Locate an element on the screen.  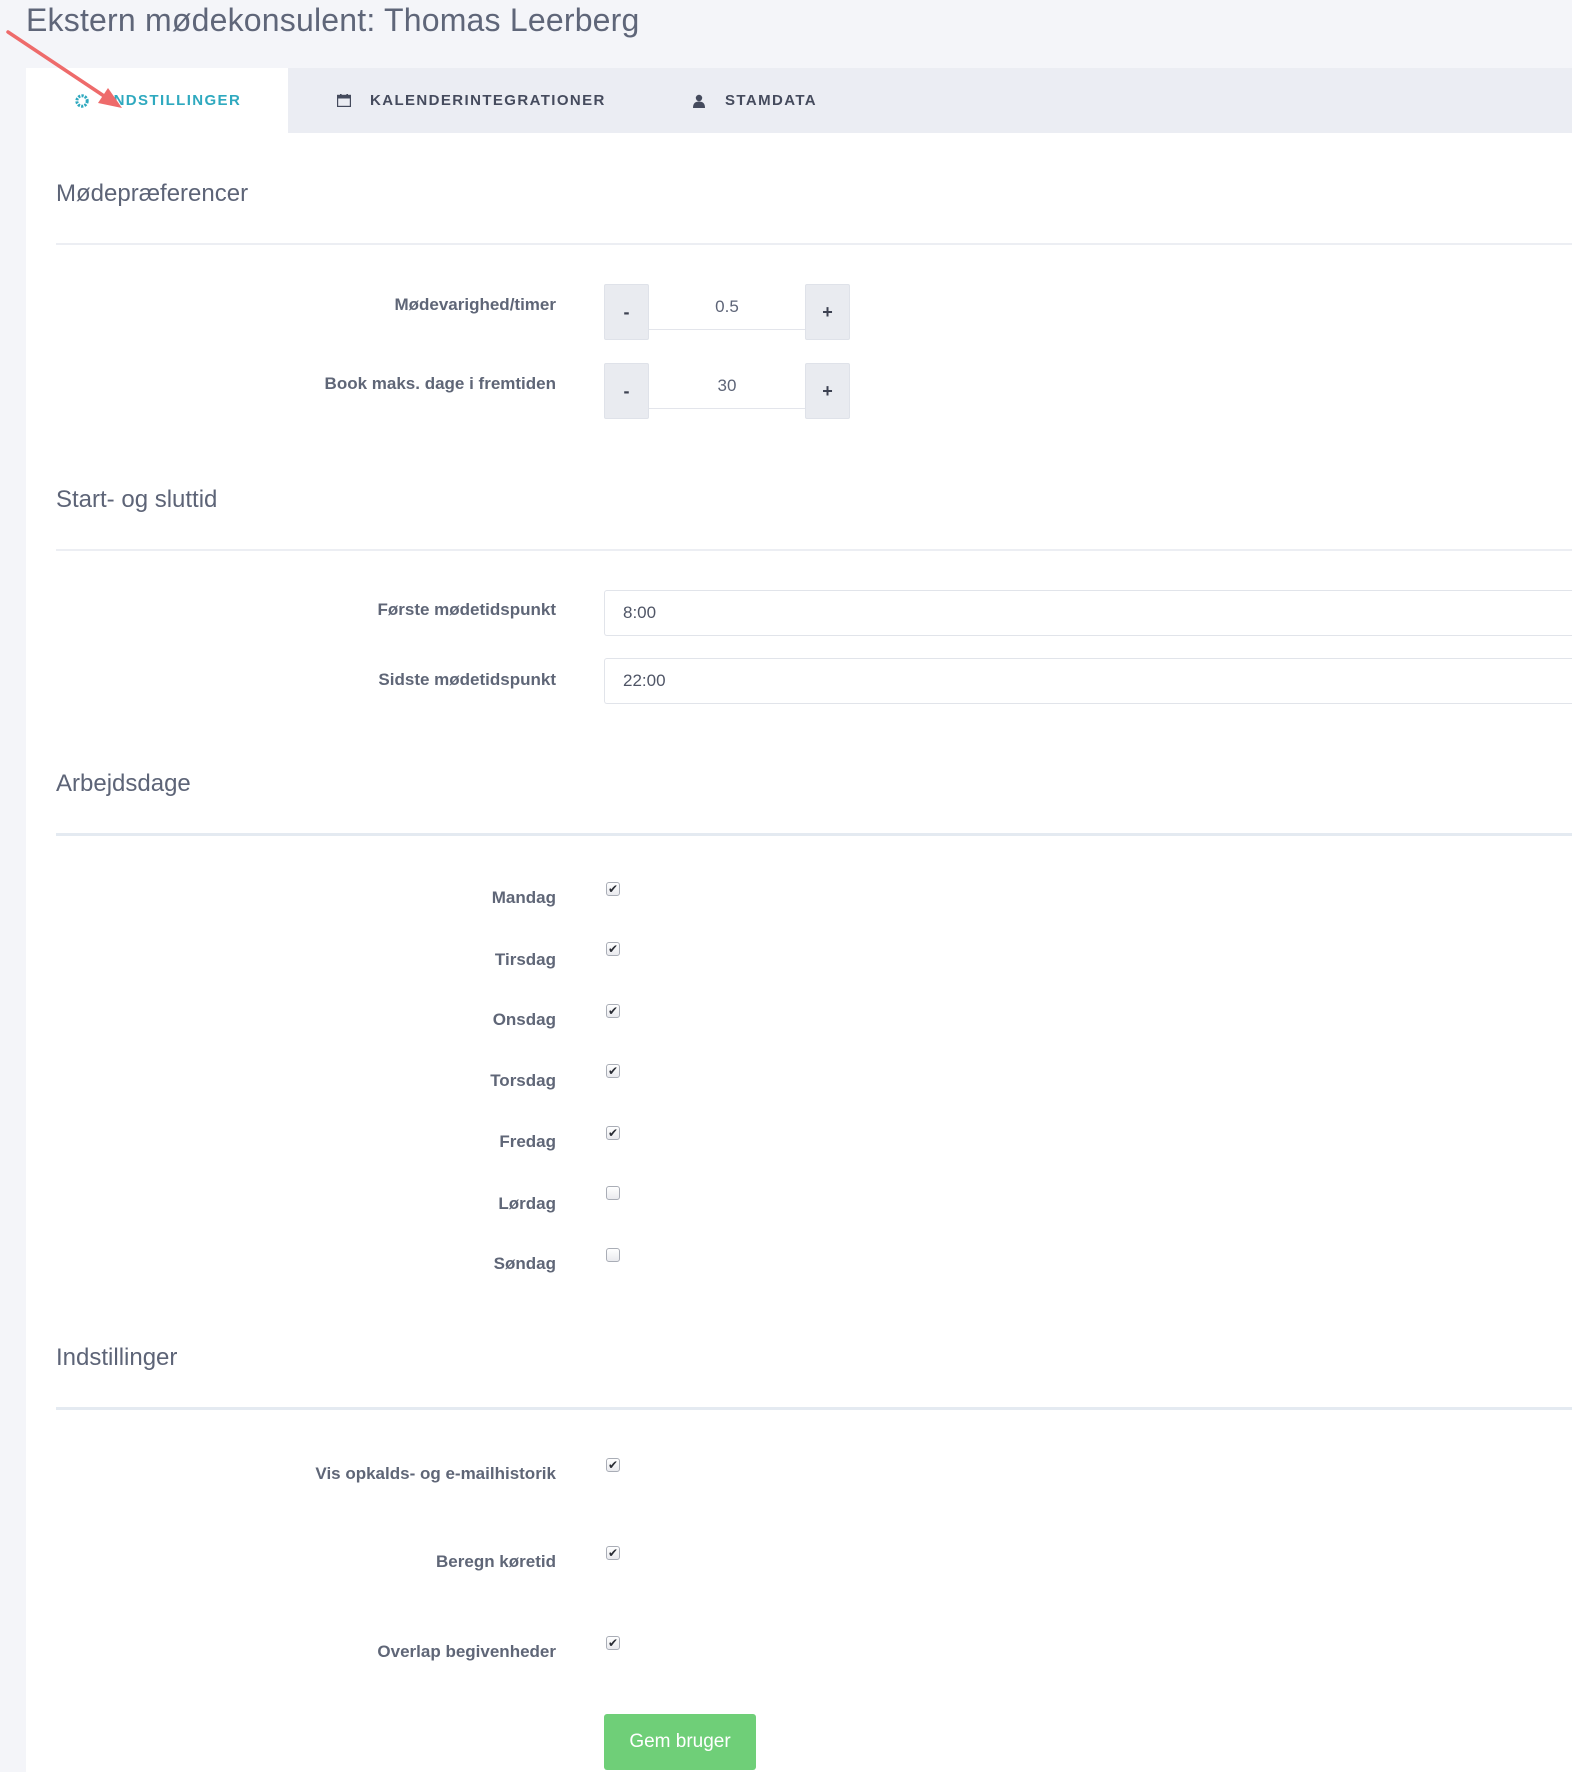
workday-checkbox-lordag is located at coordinates (613, 1193).